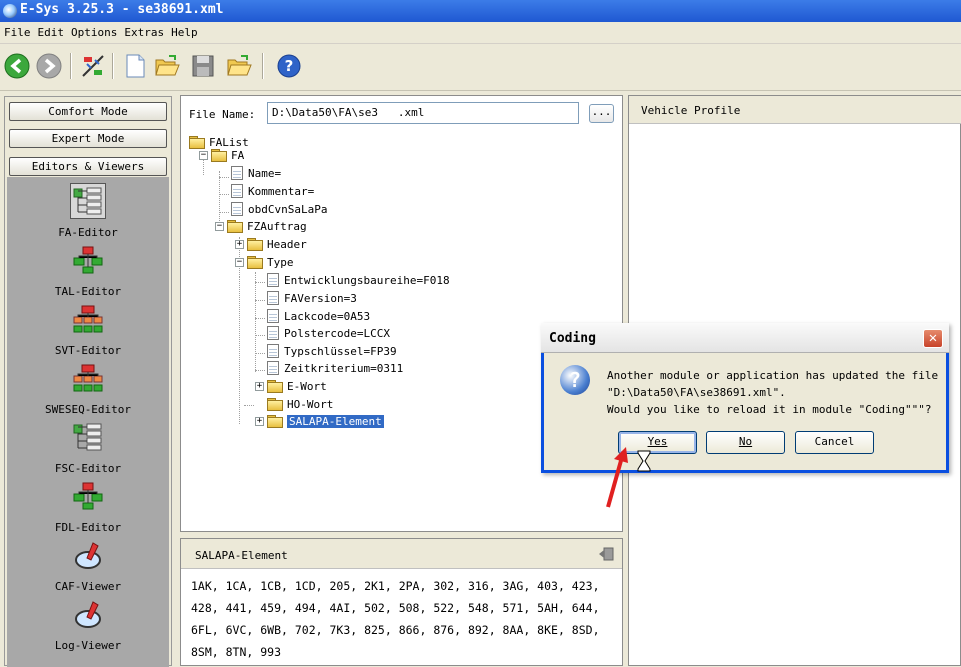 This screenshot has height=667, width=961. I want to click on fsc-editor-label: FSC-Editor, so click(88, 468).